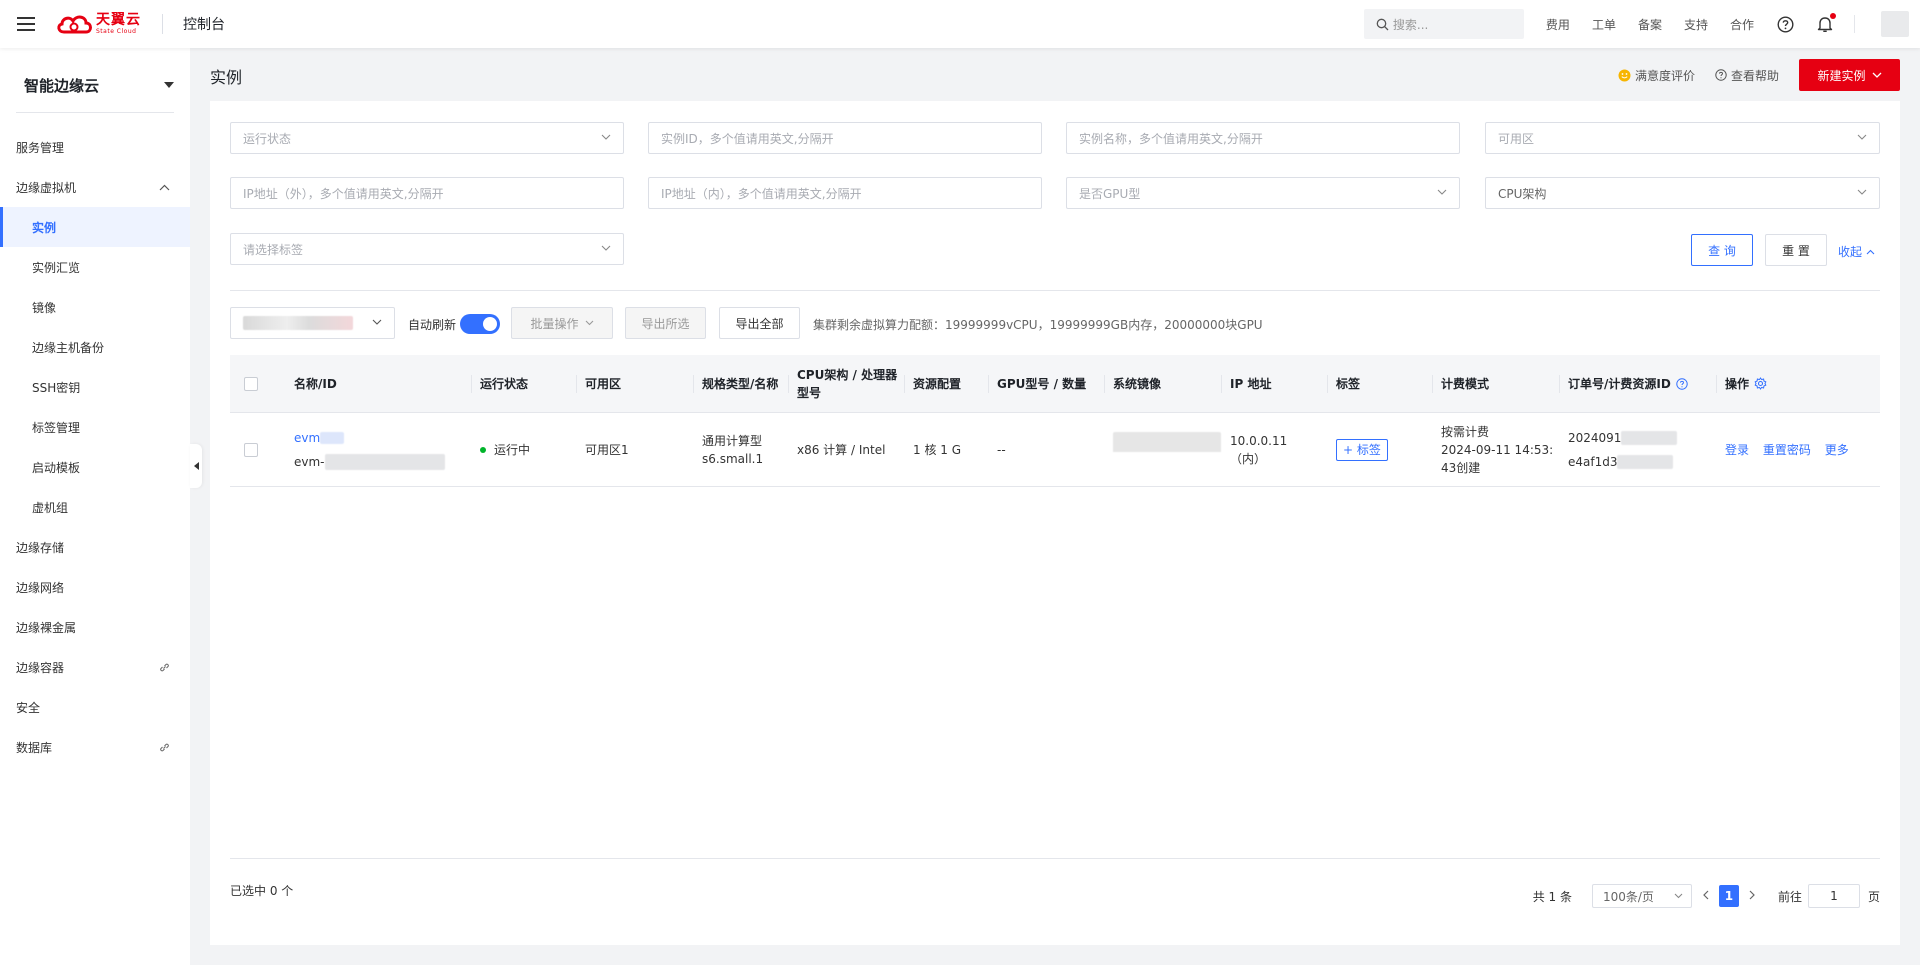 The width and height of the screenshot is (1920, 965). I want to click on tag-select: 请选择标签, so click(427, 249).